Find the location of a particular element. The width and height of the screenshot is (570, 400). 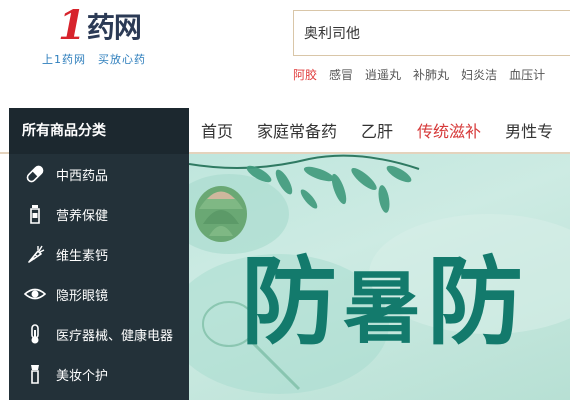

carrot-icon is located at coordinates (35, 254).